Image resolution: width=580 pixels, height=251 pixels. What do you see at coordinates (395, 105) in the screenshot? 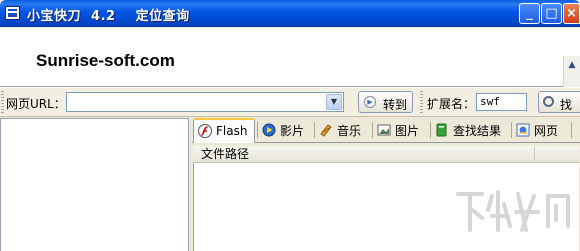
I see `goto-label: 转到` at bounding box center [395, 105].